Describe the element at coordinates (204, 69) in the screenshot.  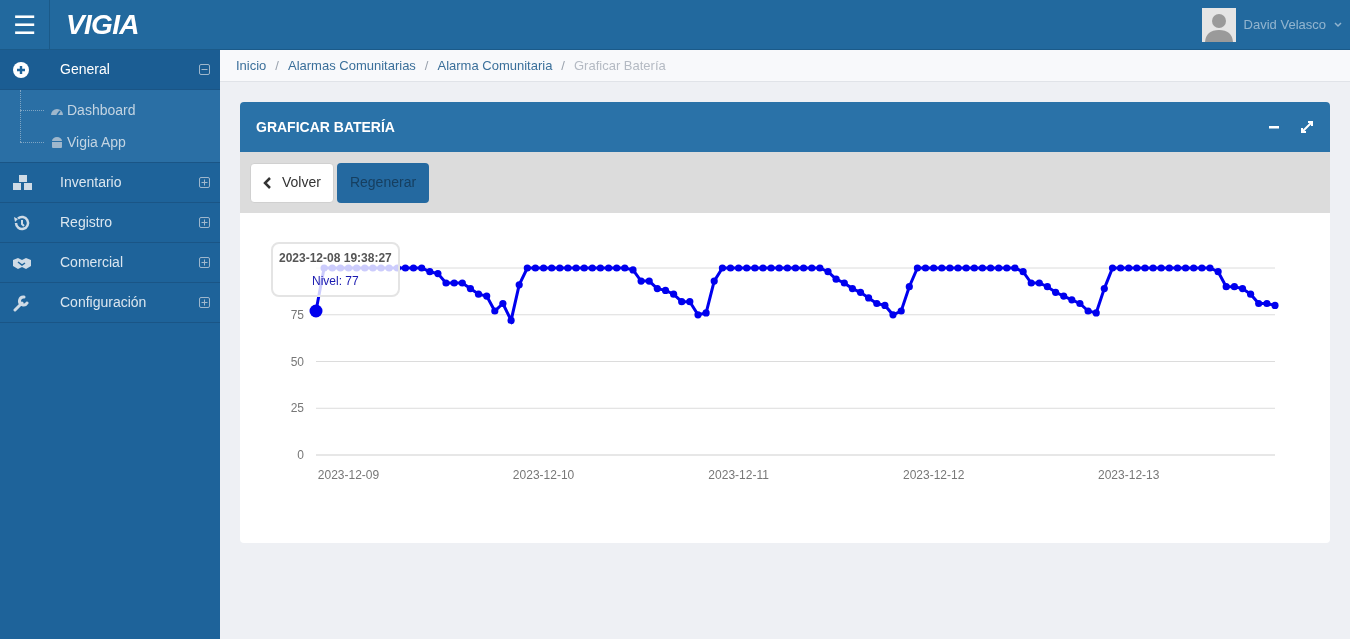
I see `collapse-icon` at that location.